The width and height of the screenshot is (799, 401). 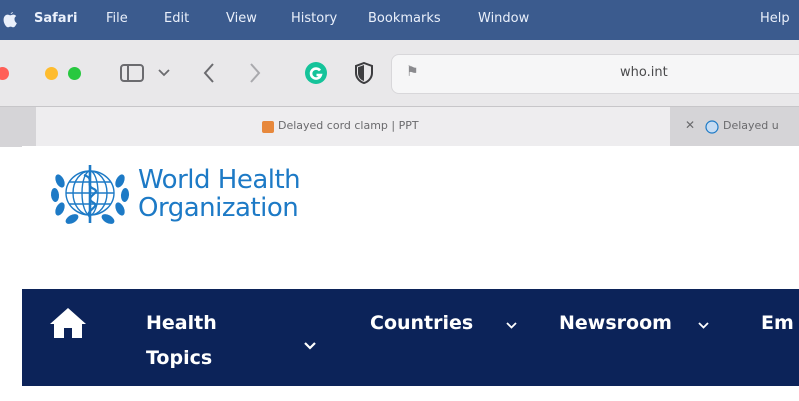 I want to click on nav-health-topics-line2: Topics, so click(x=179, y=358).